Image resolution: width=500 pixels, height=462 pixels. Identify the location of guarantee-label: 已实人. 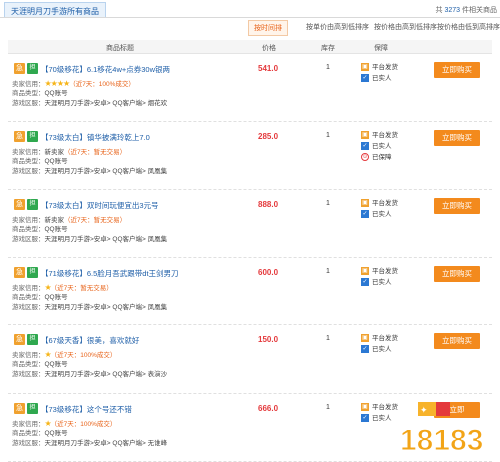
(382, 78).